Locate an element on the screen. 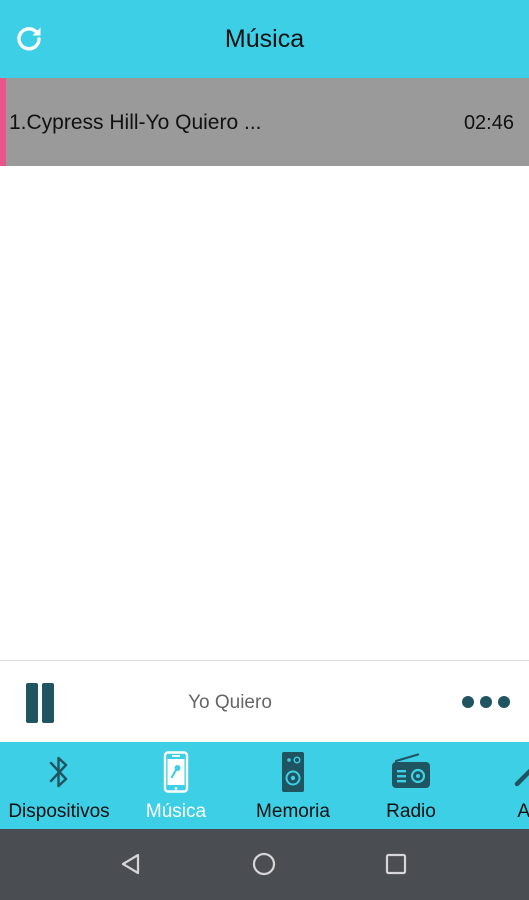 This screenshot has width=529, height=900. now-playing-title: Yo Quiero is located at coordinates (230, 702).